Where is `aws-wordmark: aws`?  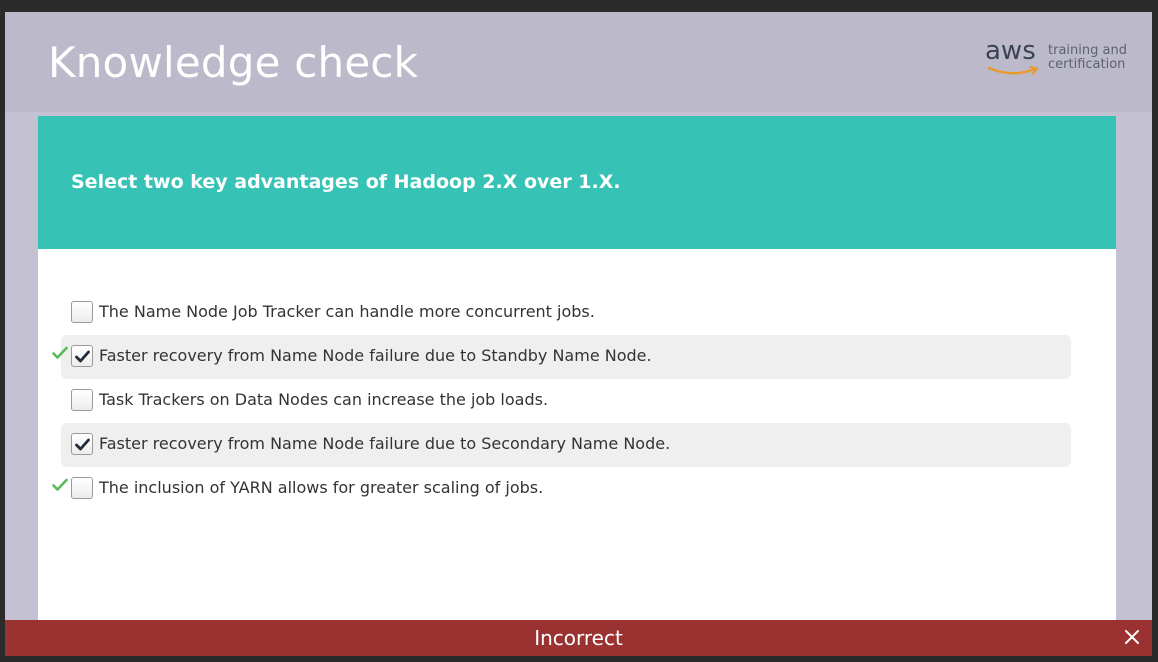
aws-wordmark: aws is located at coordinates (1010, 51).